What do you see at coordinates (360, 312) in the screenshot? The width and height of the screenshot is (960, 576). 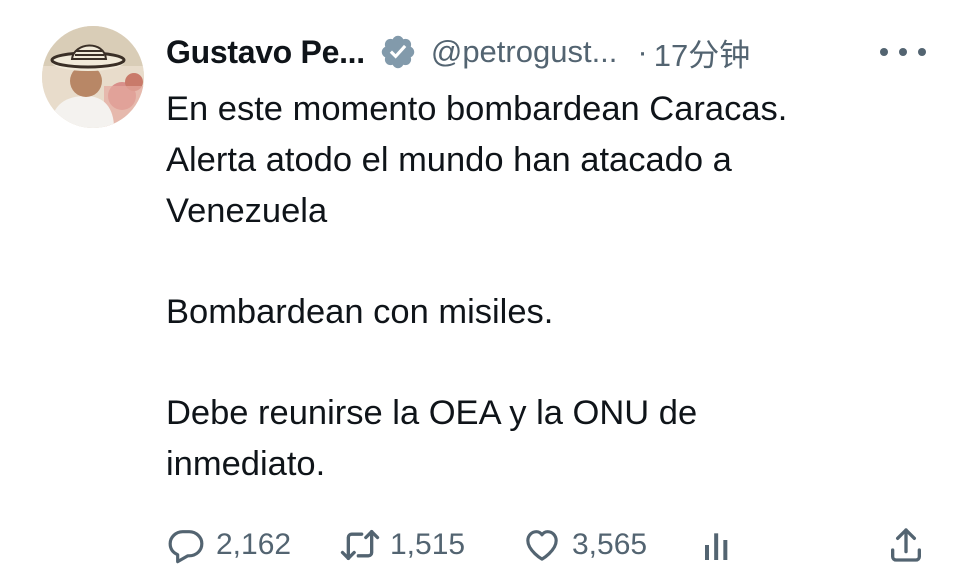 I see `tweet-line: Bombardean con misiles.` at bounding box center [360, 312].